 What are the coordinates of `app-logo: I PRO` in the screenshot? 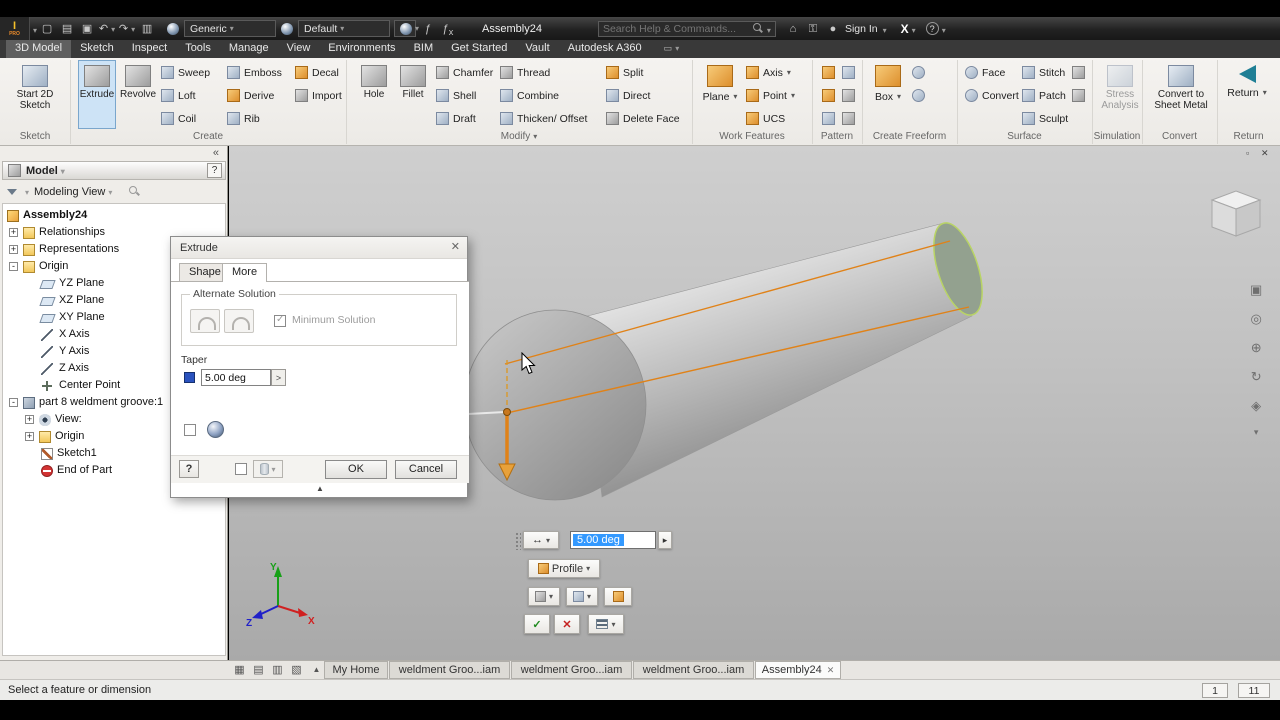 It's located at (15, 28).